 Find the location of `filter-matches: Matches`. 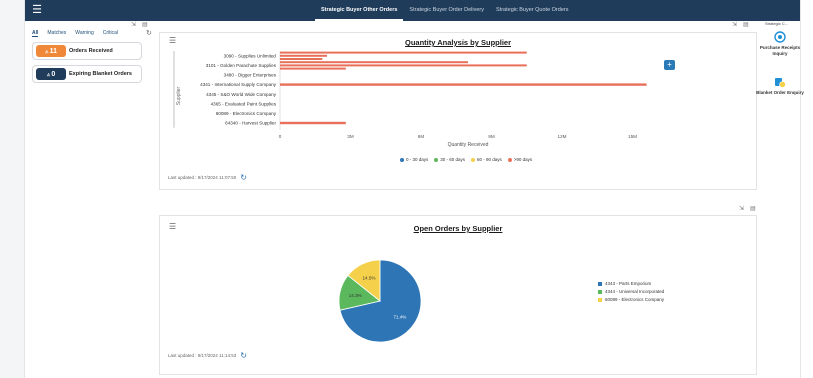

filter-matches: Matches is located at coordinates (56, 33).